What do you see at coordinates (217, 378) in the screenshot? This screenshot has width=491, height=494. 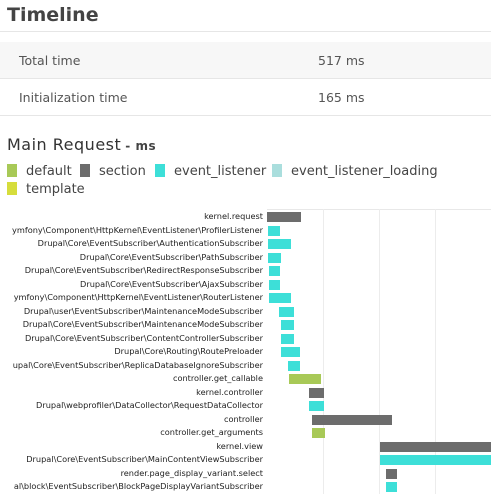 I see `timeline-row-label: controller.get_callable` at bounding box center [217, 378].